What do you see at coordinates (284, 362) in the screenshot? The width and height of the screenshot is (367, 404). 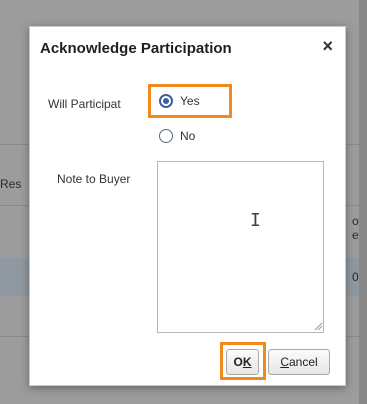 I see `cancel-label-mnemonic: C` at bounding box center [284, 362].